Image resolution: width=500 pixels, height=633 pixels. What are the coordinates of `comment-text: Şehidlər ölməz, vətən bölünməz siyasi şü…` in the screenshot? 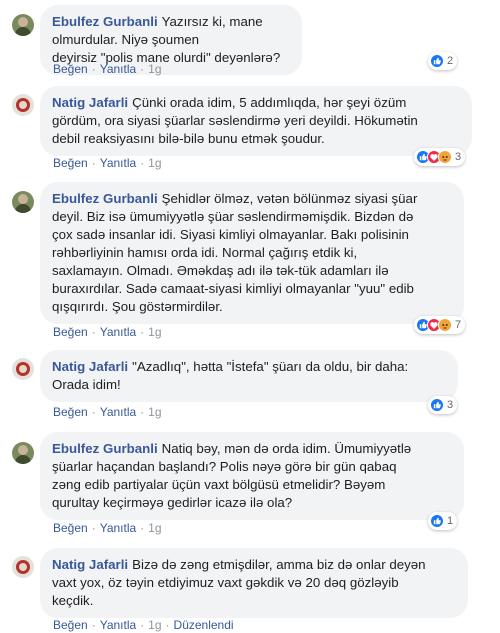 It's located at (235, 252).